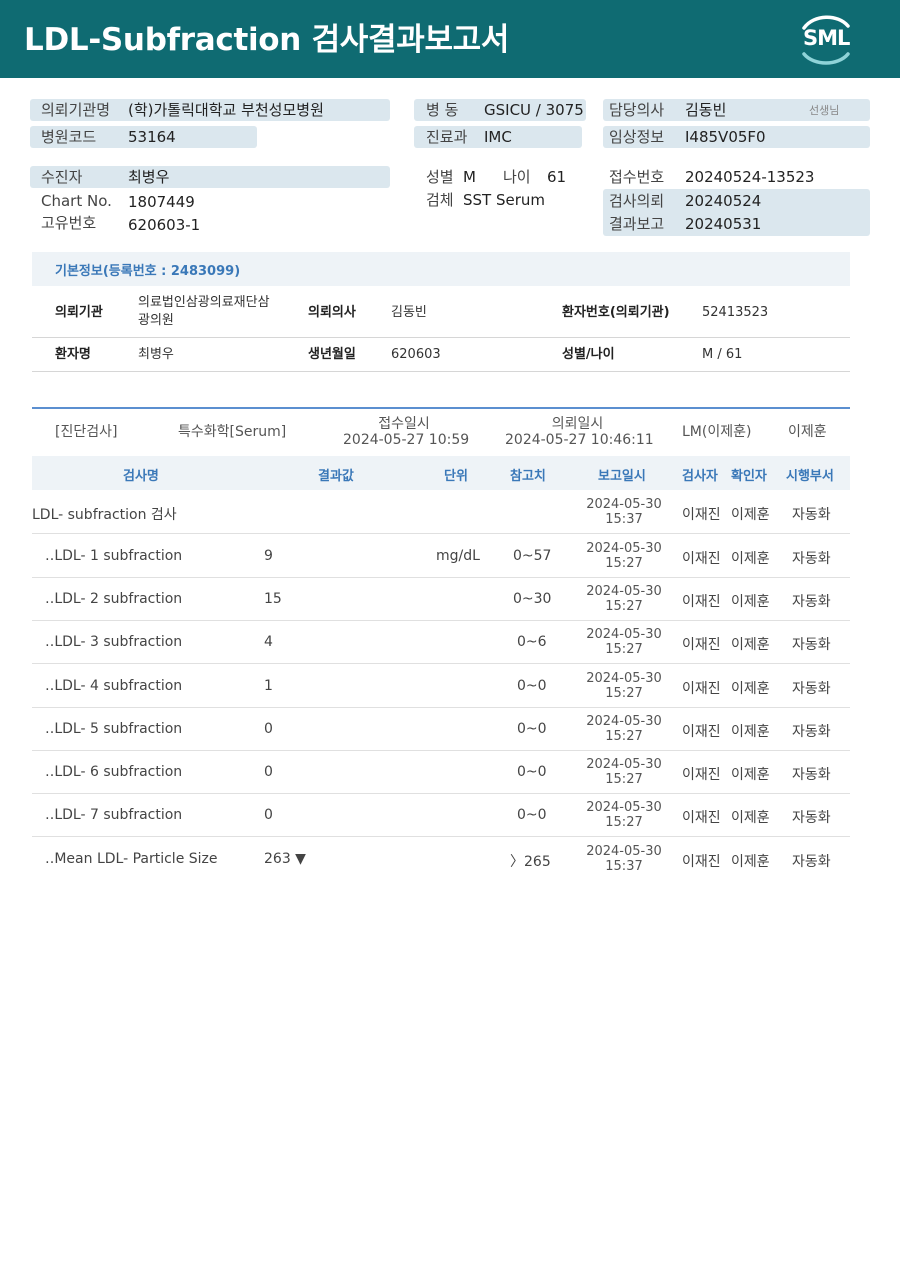  What do you see at coordinates (285, 859) in the screenshot?
I see `result-value: 263 ▼` at bounding box center [285, 859].